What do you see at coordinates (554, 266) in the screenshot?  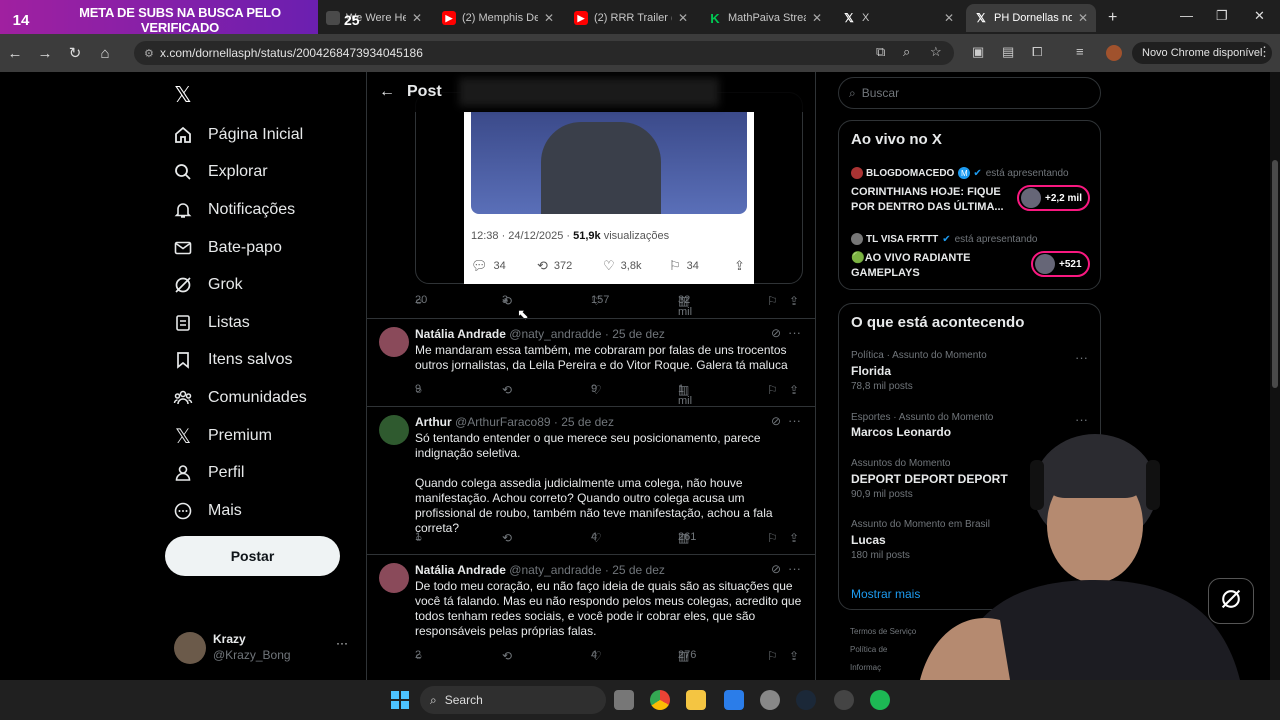 I see `quoted-repost-button: ⟲ 372` at bounding box center [554, 266].